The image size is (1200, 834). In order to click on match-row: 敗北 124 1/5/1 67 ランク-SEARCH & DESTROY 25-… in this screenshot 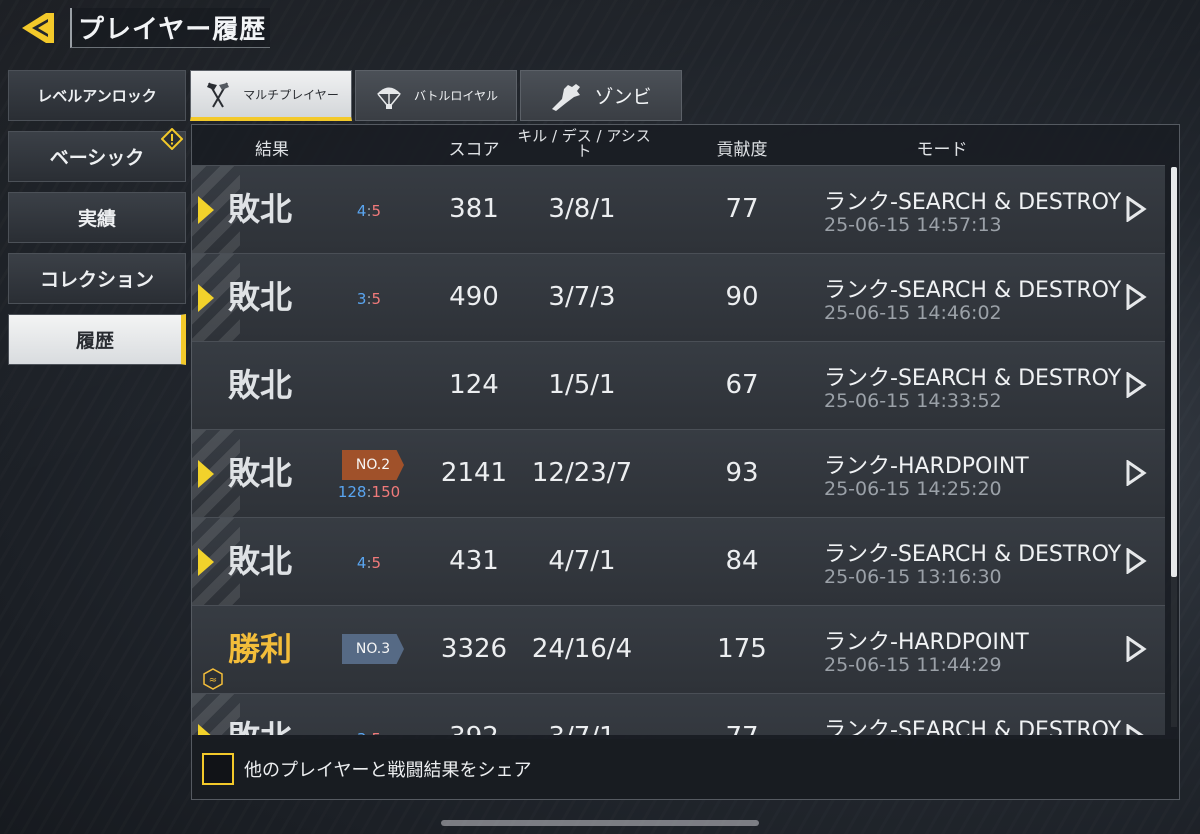, I will do `click(678, 385)`.